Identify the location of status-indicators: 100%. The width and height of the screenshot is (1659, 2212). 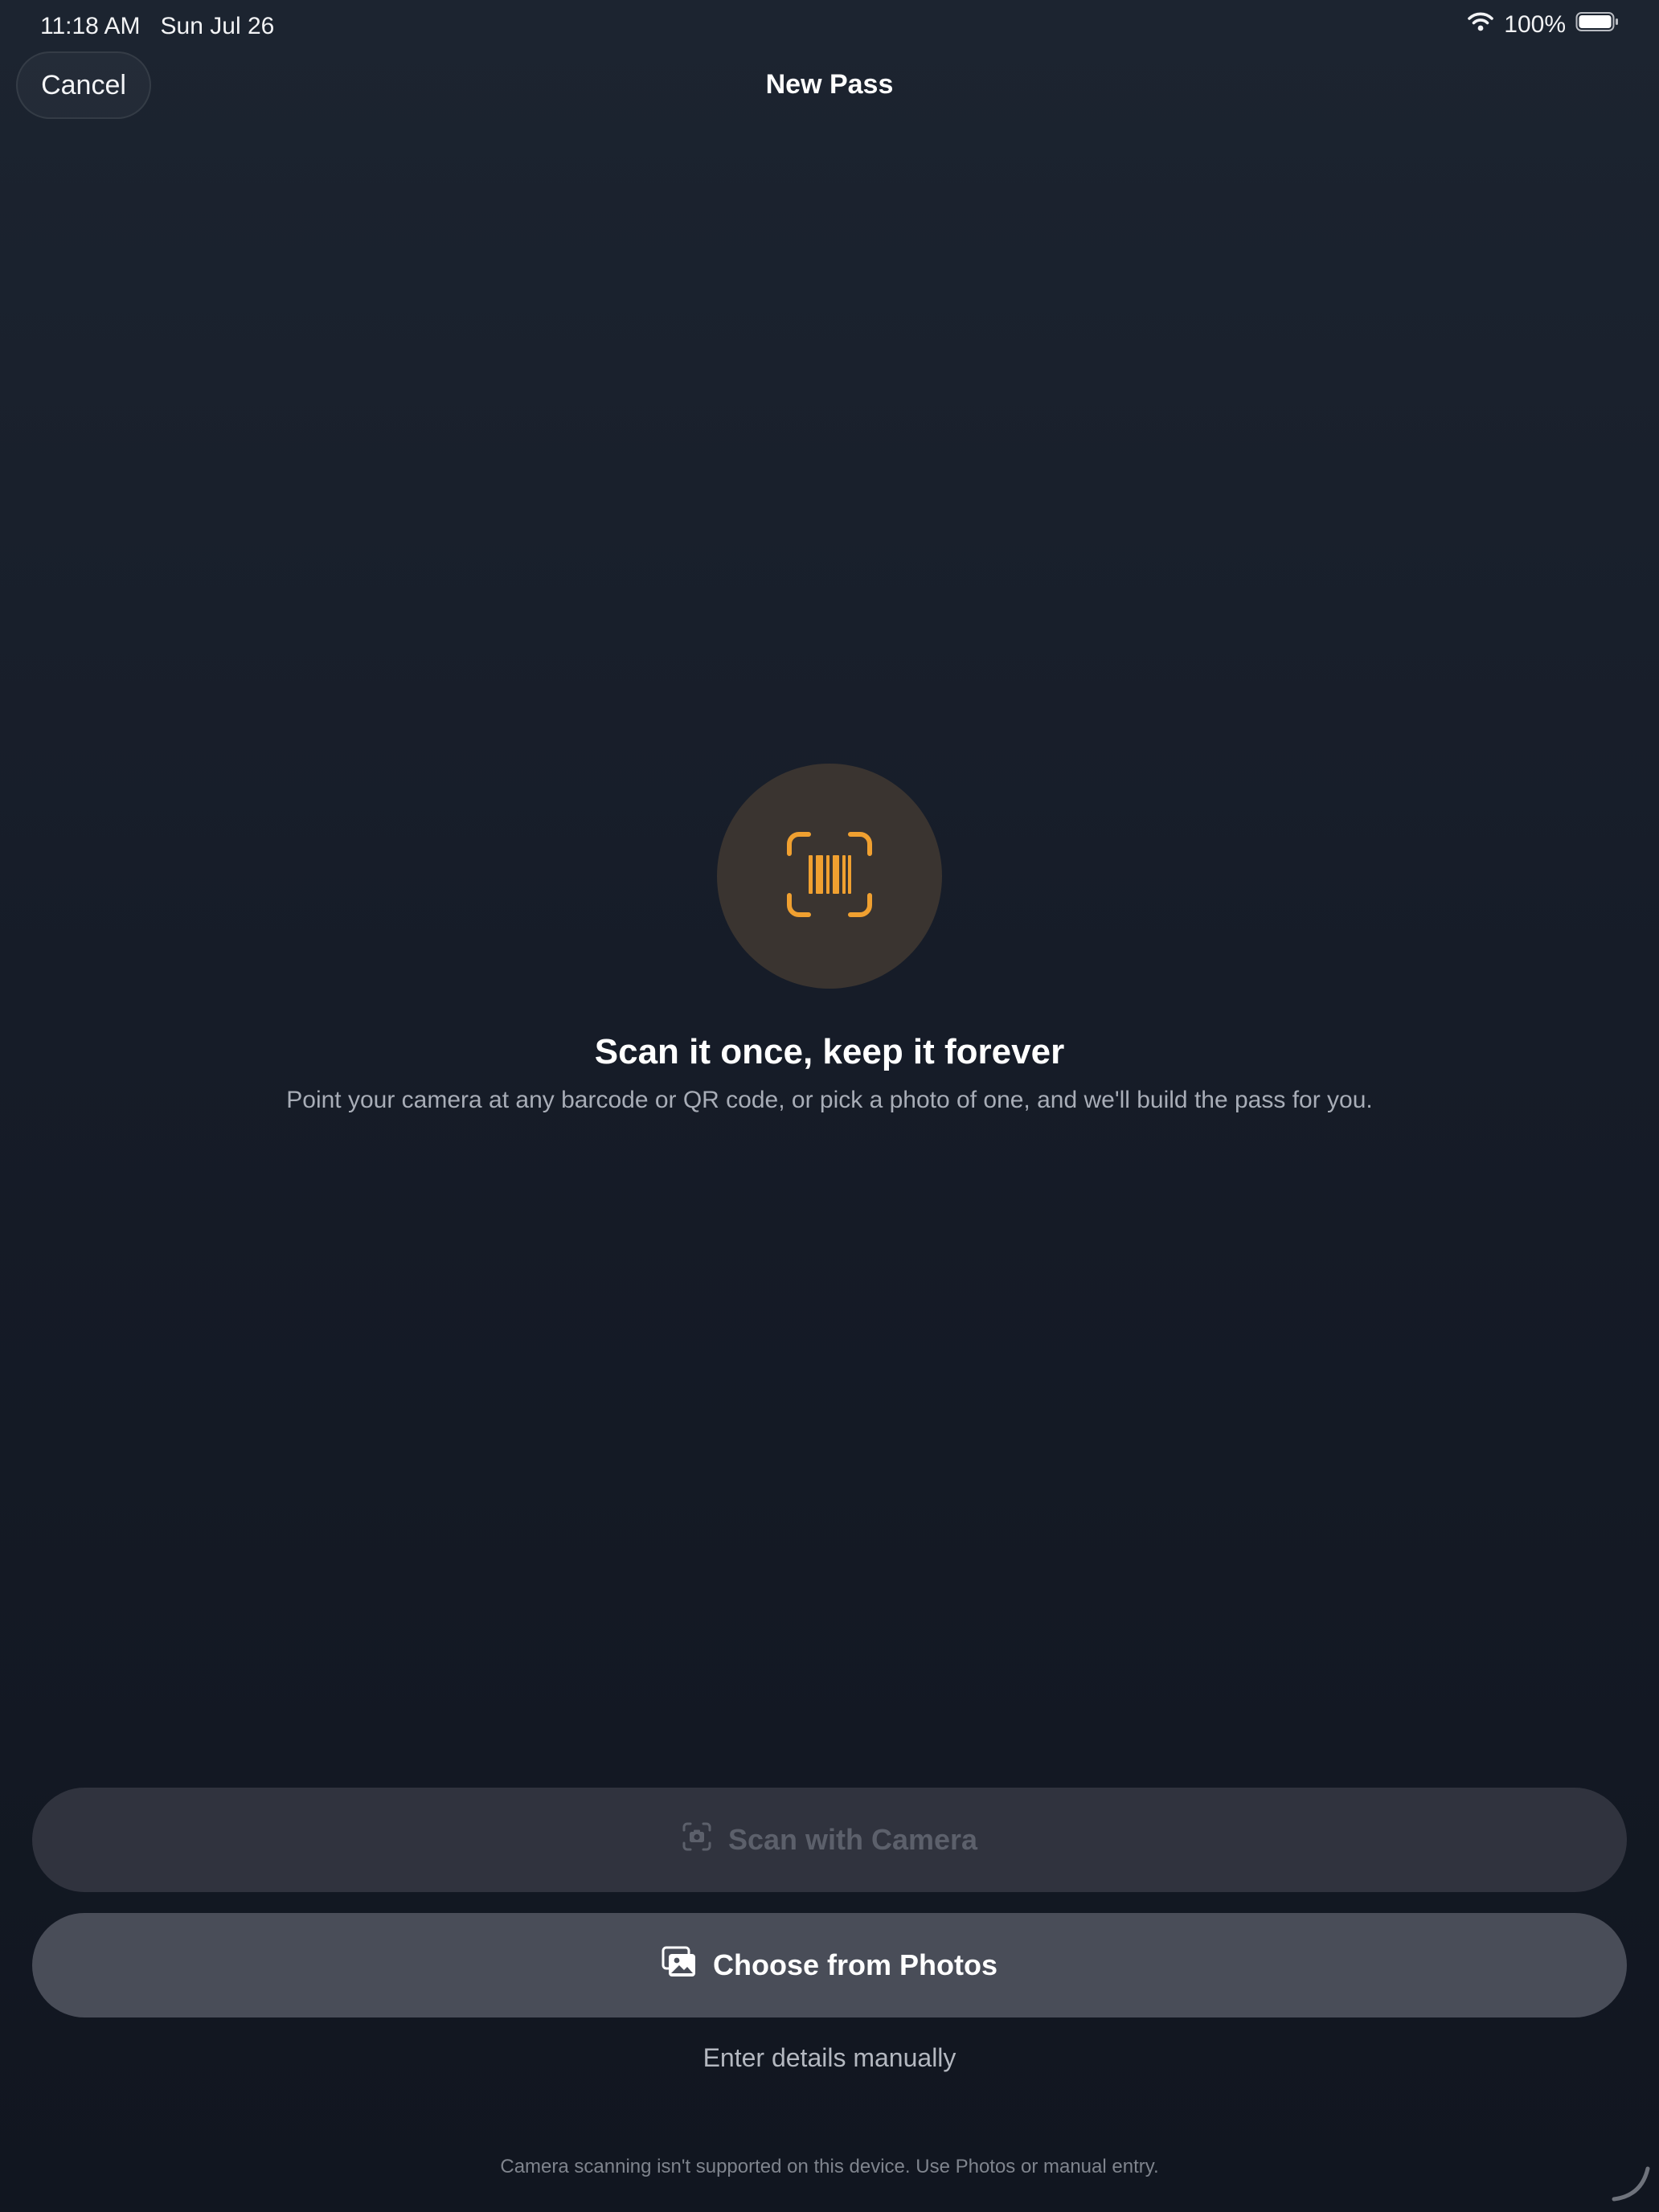
(1543, 25).